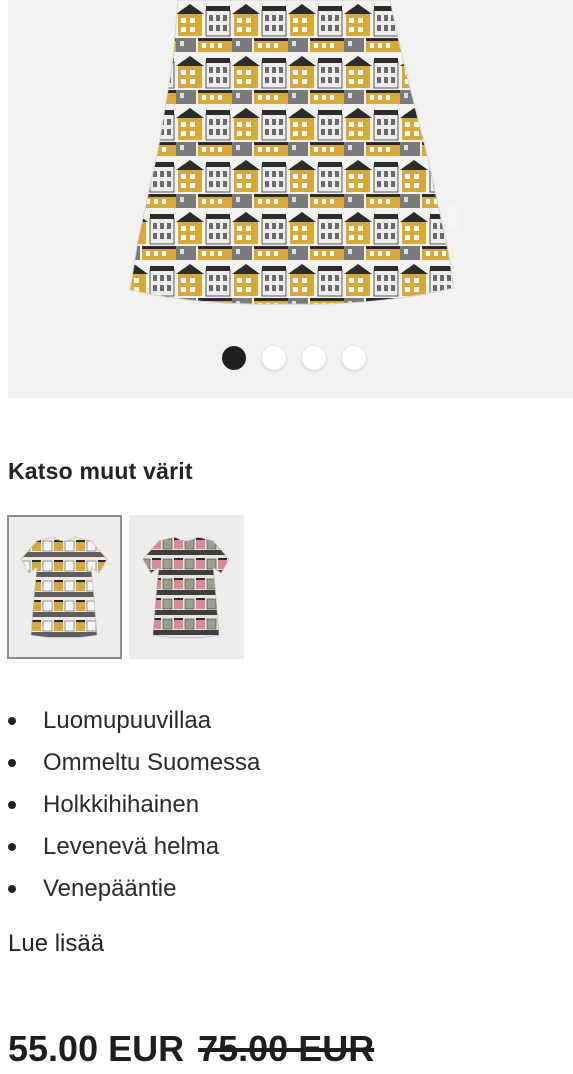 This screenshot has height=1074, width=573. I want to click on color-swatch-pink, so click(186, 587).